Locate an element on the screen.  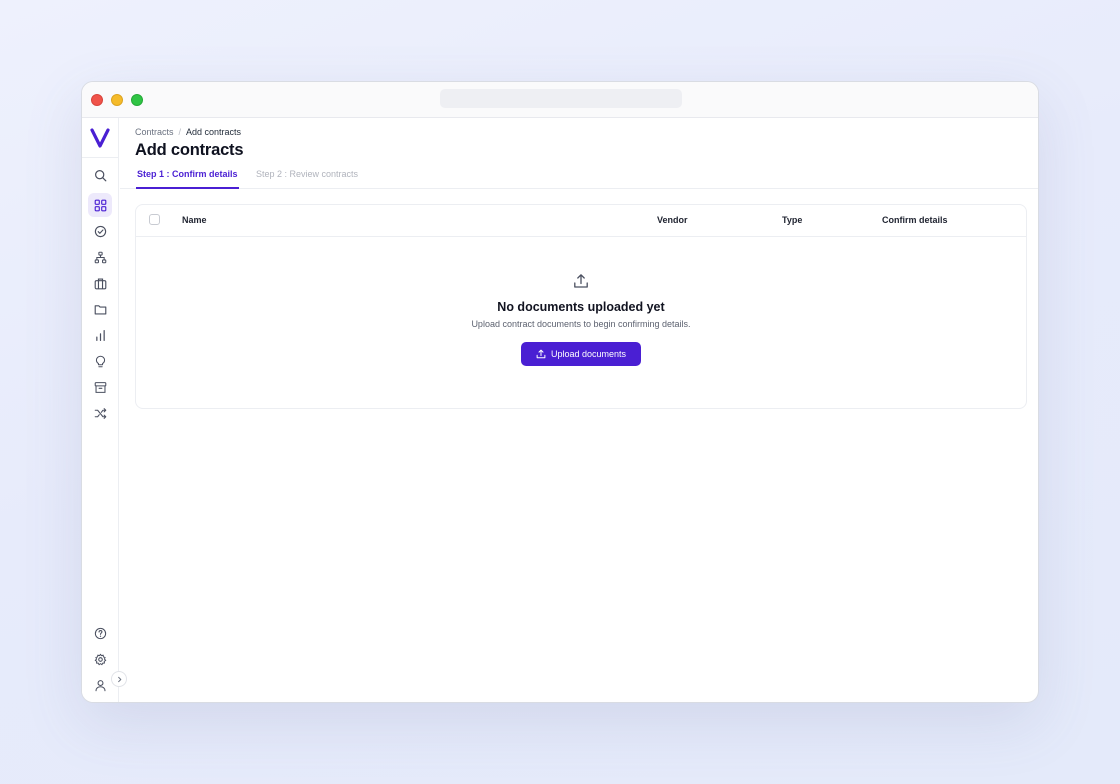
sidebar-item-vendors is located at coordinates (100, 283).